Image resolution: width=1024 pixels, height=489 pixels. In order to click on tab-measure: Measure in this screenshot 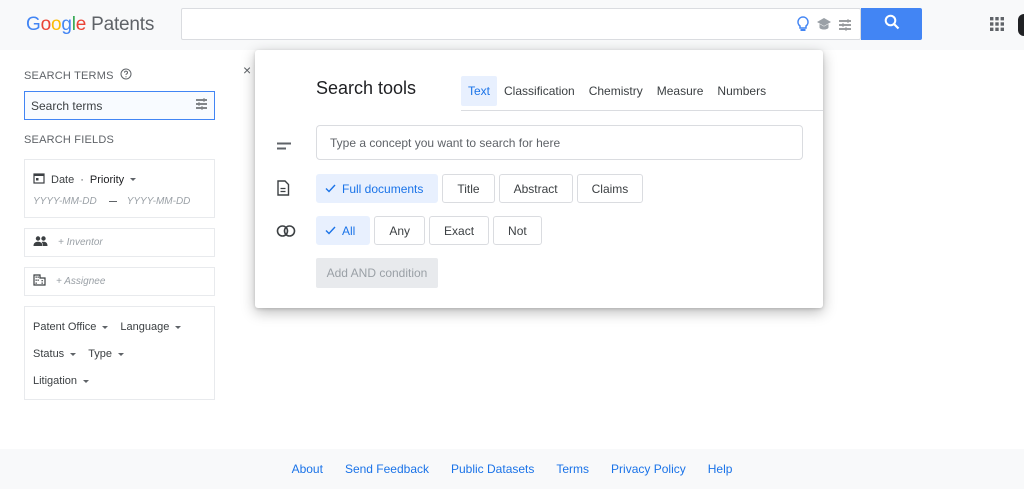, I will do `click(680, 91)`.